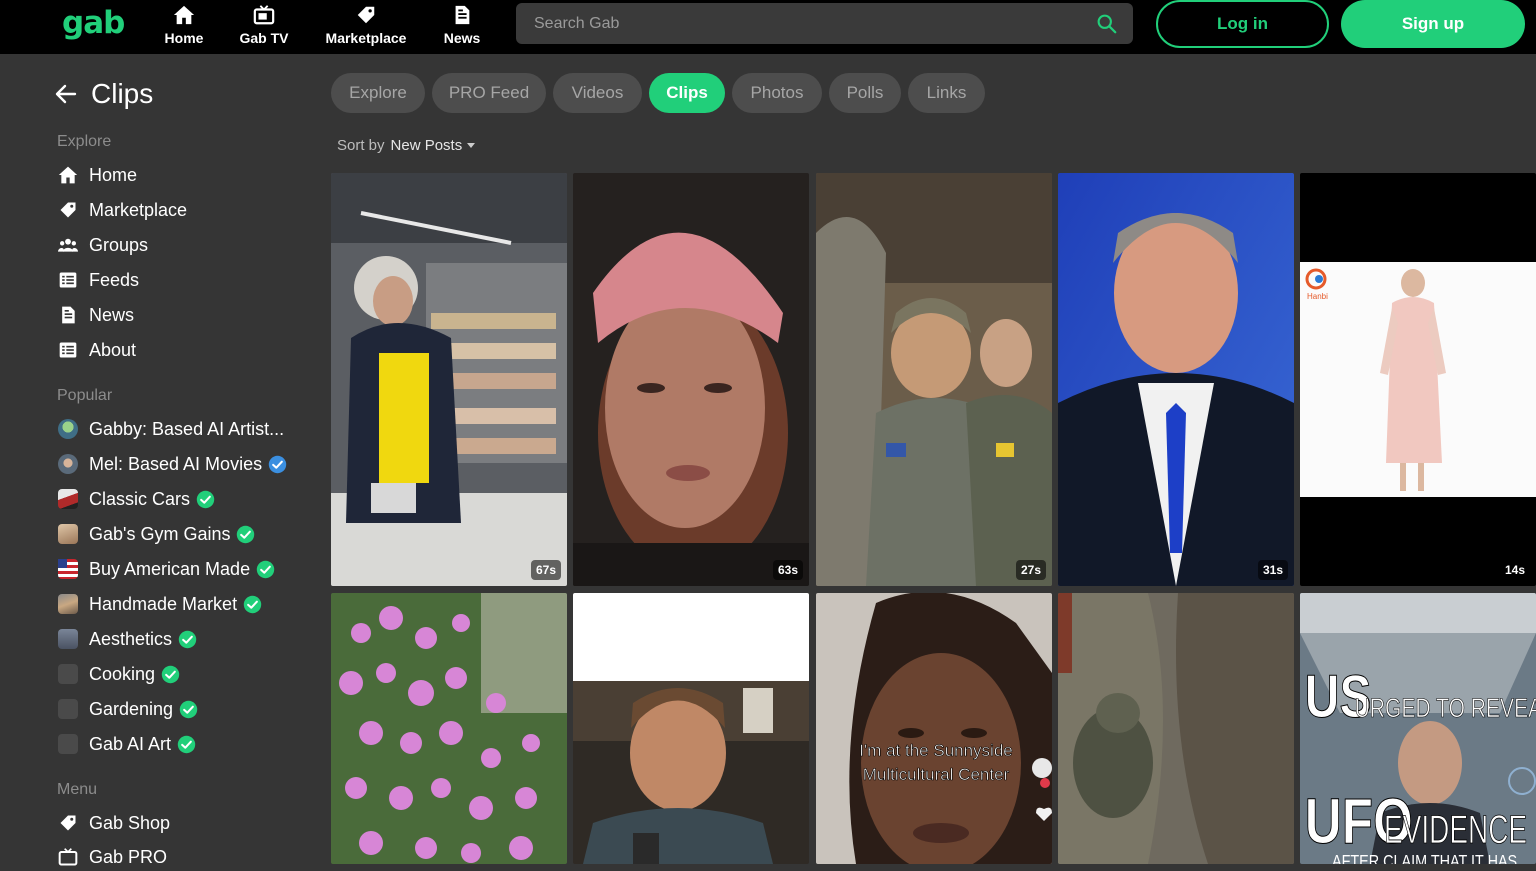 The image size is (1536, 871). Describe the element at coordinates (122, 673) in the screenshot. I see `sidebar-item-label: Cooking` at that location.